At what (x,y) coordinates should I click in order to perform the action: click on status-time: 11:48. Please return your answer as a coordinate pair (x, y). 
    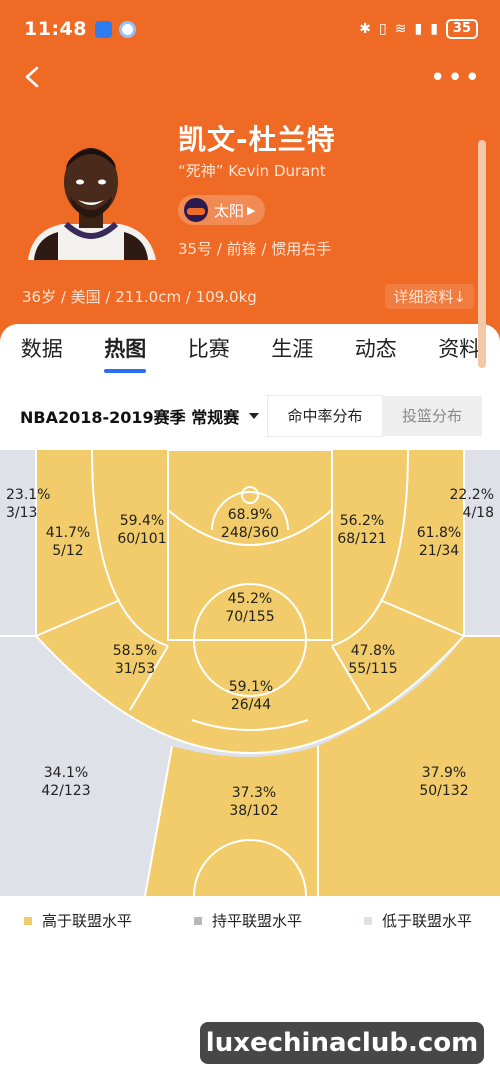
    Looking at the image, I should click on (55, 29).